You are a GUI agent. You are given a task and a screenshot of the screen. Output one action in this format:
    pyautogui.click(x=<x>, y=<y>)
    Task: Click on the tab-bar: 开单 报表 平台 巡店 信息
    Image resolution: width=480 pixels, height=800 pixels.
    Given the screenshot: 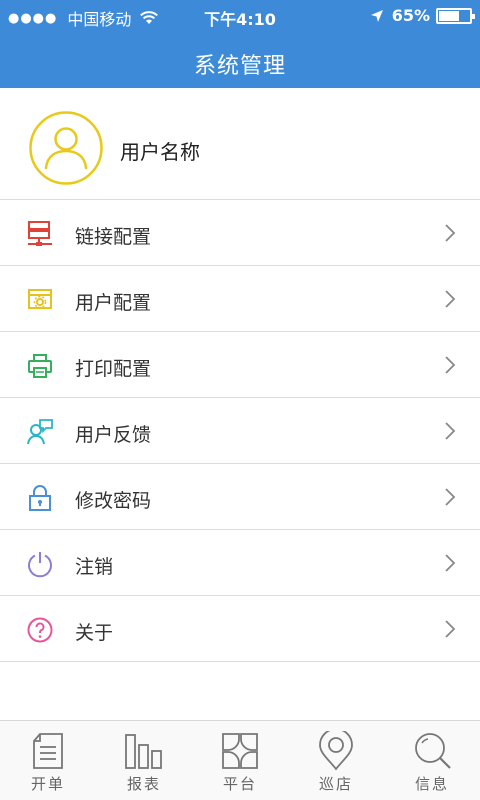 What is the action you would take?
    pyautogui.click(x=240, y=760)
    